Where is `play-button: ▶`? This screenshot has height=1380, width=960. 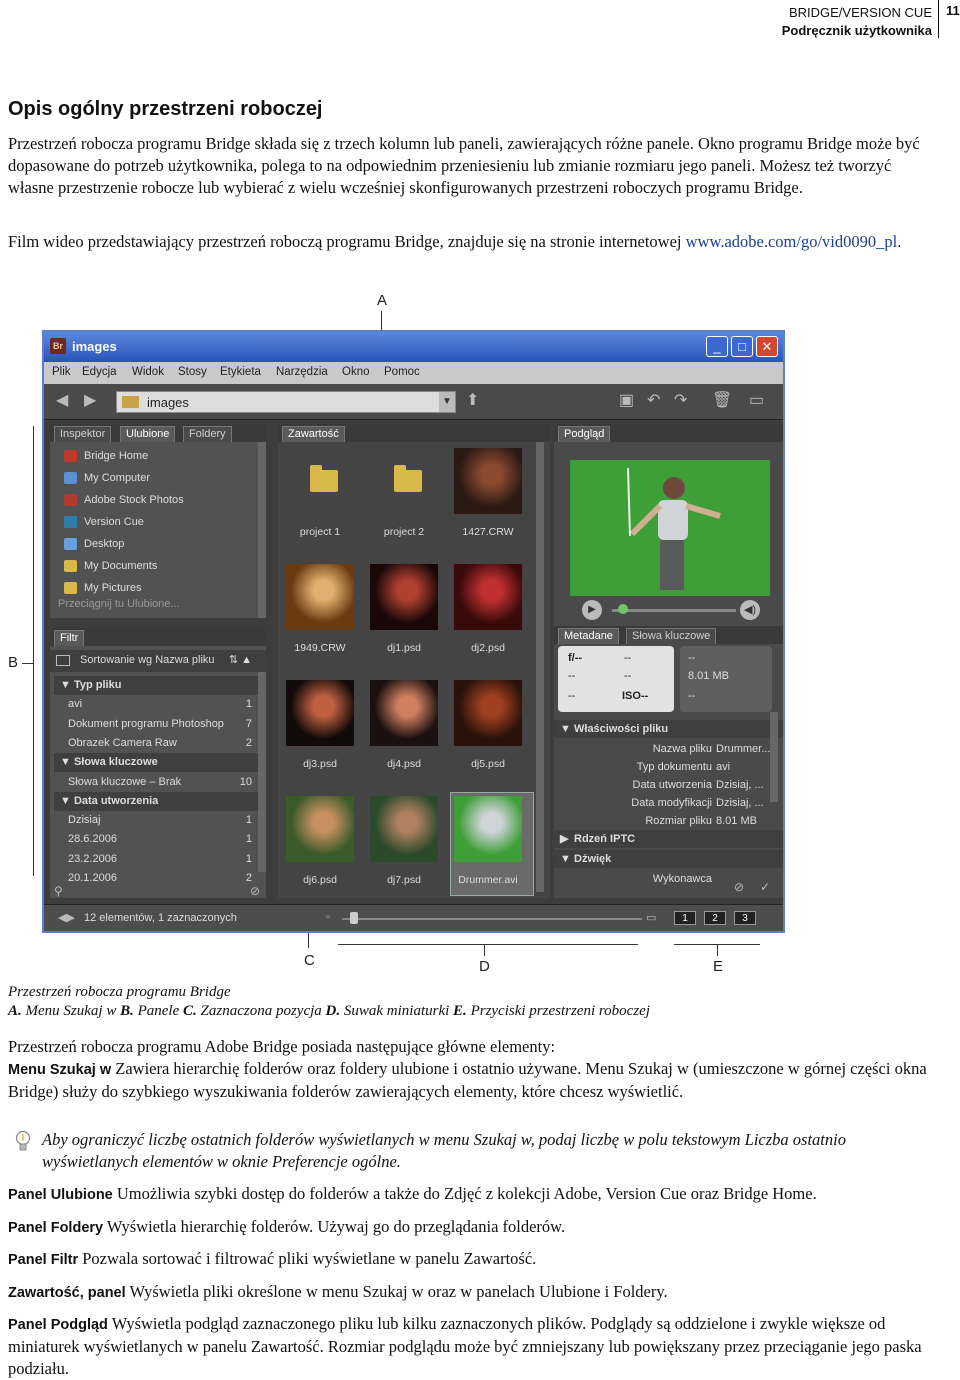 play-button: ▶ is located at coordinates (592, 610).